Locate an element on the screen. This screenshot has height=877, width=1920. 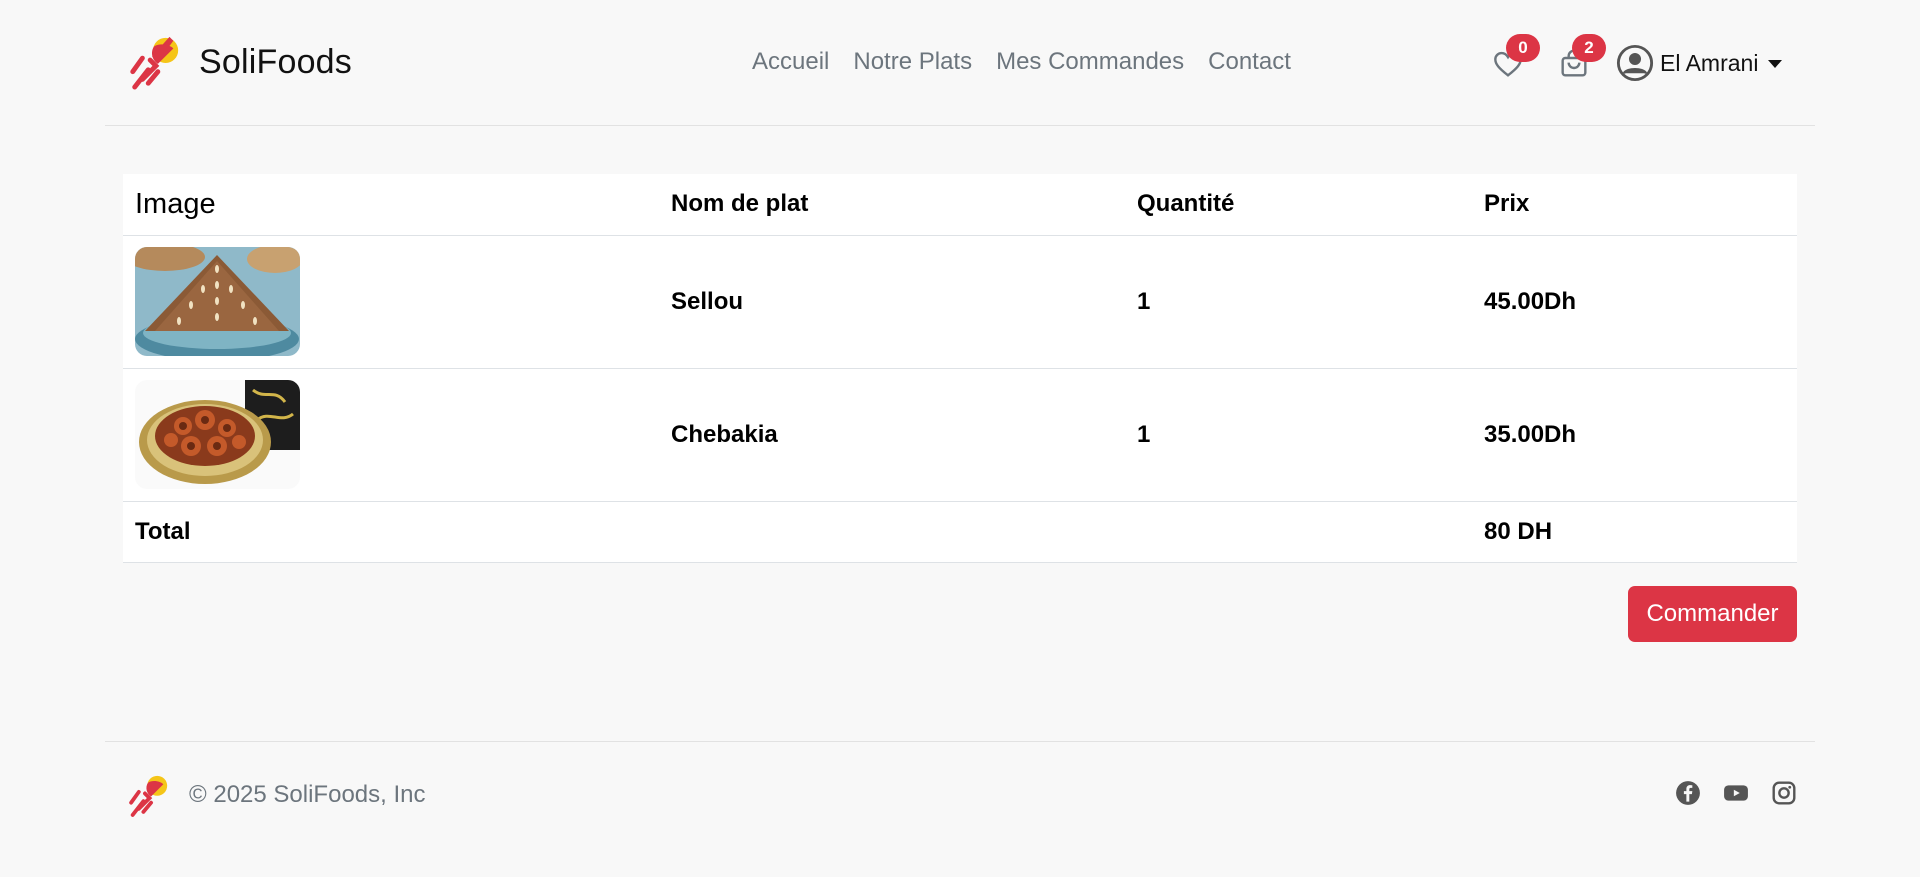
table-header-row: Image Nom de plat Quantité Prix is located at coordinates (960, 205).